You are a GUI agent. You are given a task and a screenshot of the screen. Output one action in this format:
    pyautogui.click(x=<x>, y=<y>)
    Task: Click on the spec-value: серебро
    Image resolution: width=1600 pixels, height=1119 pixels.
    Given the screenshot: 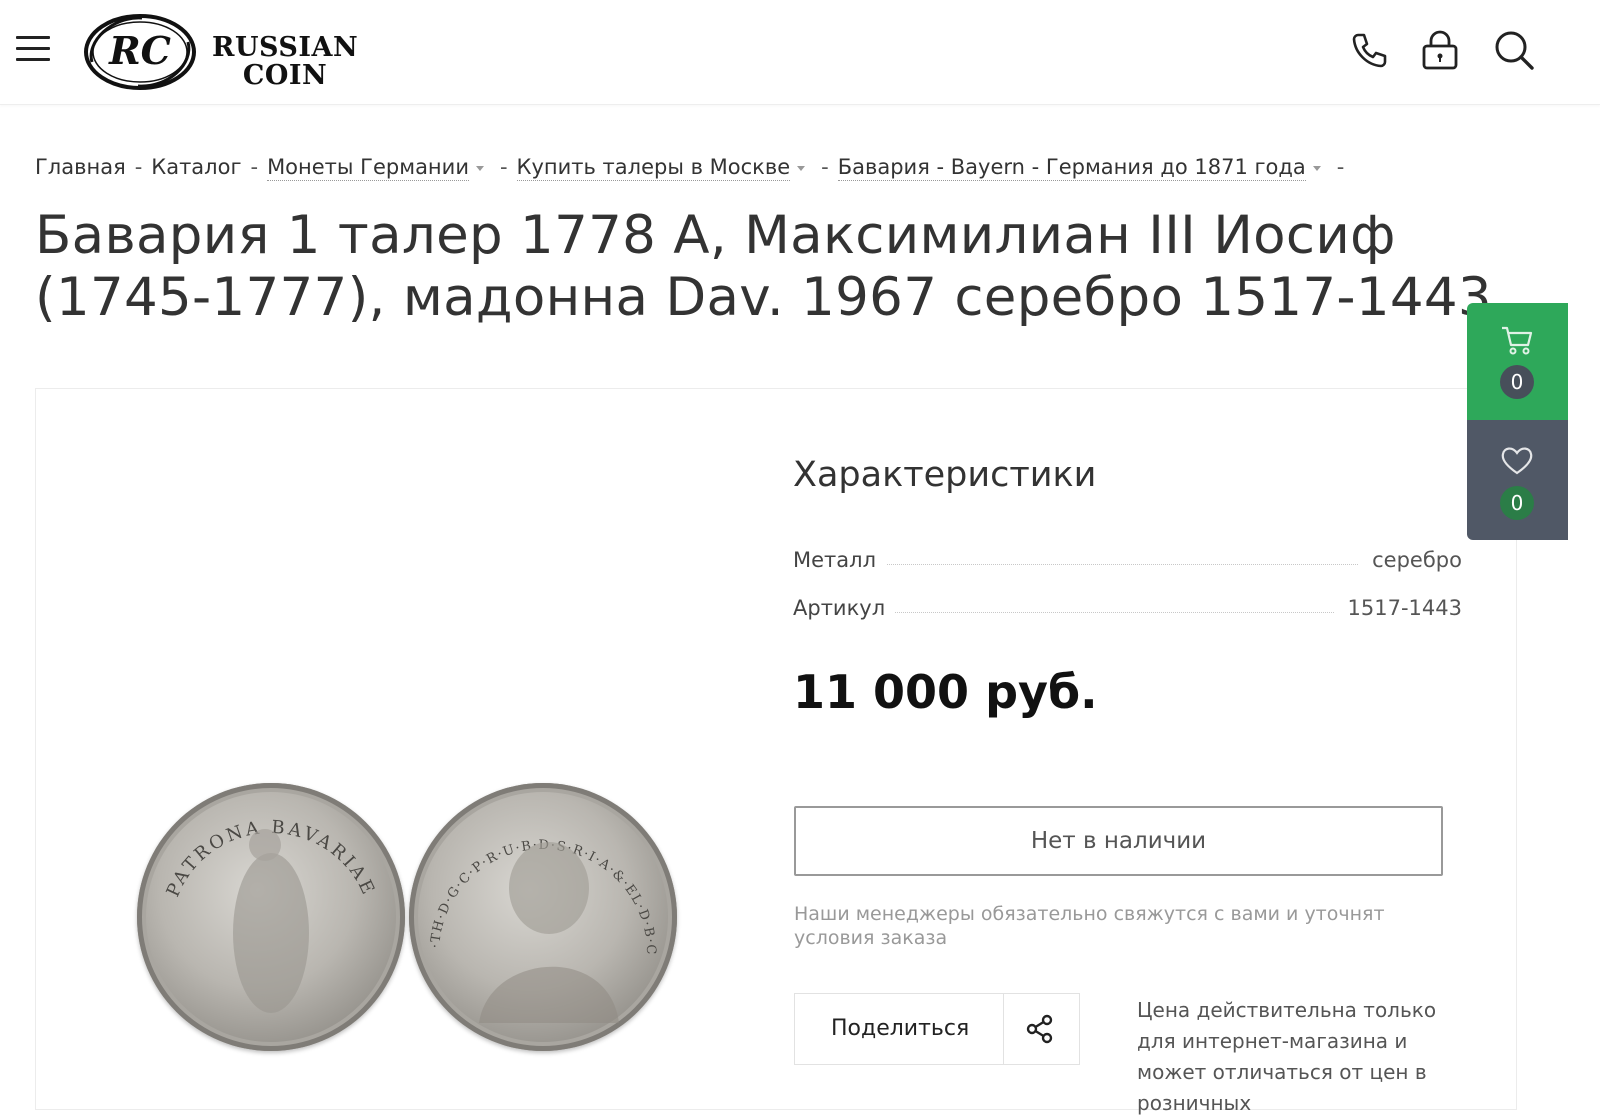 What is the action you would take?
    pyautogui.click(x=1410, y=560)
    